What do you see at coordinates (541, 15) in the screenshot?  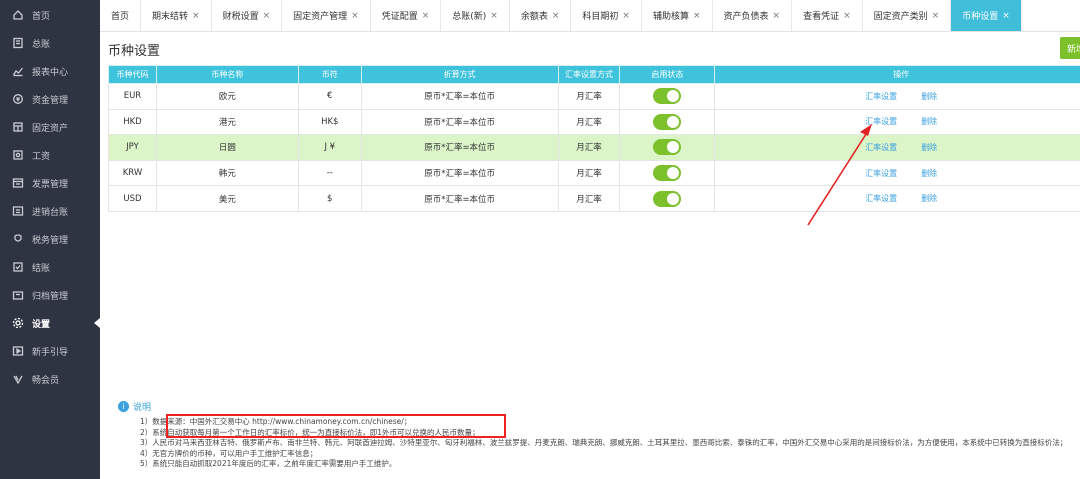 I see `tab-6: 余额表 ×` at bounding box center [541, 15].